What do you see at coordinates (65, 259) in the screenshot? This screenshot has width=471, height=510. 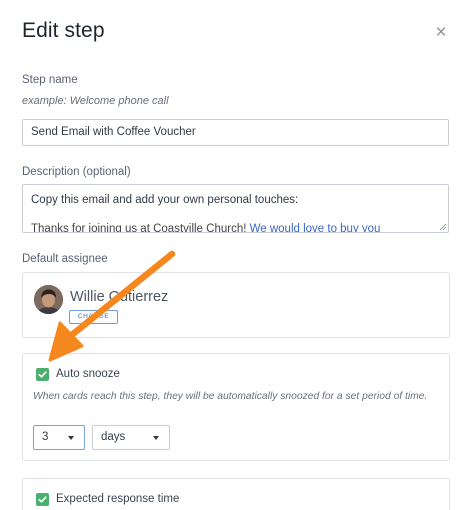 I see `default-assignee-label: Default assignee` at bounding box center [65, 259].